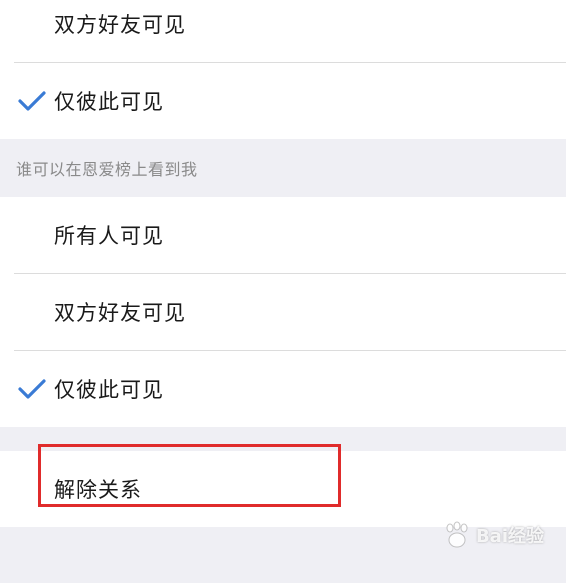 This screenshot has height=583, width=566. I want to click on action-group: 解除关系, so click(283, 489).